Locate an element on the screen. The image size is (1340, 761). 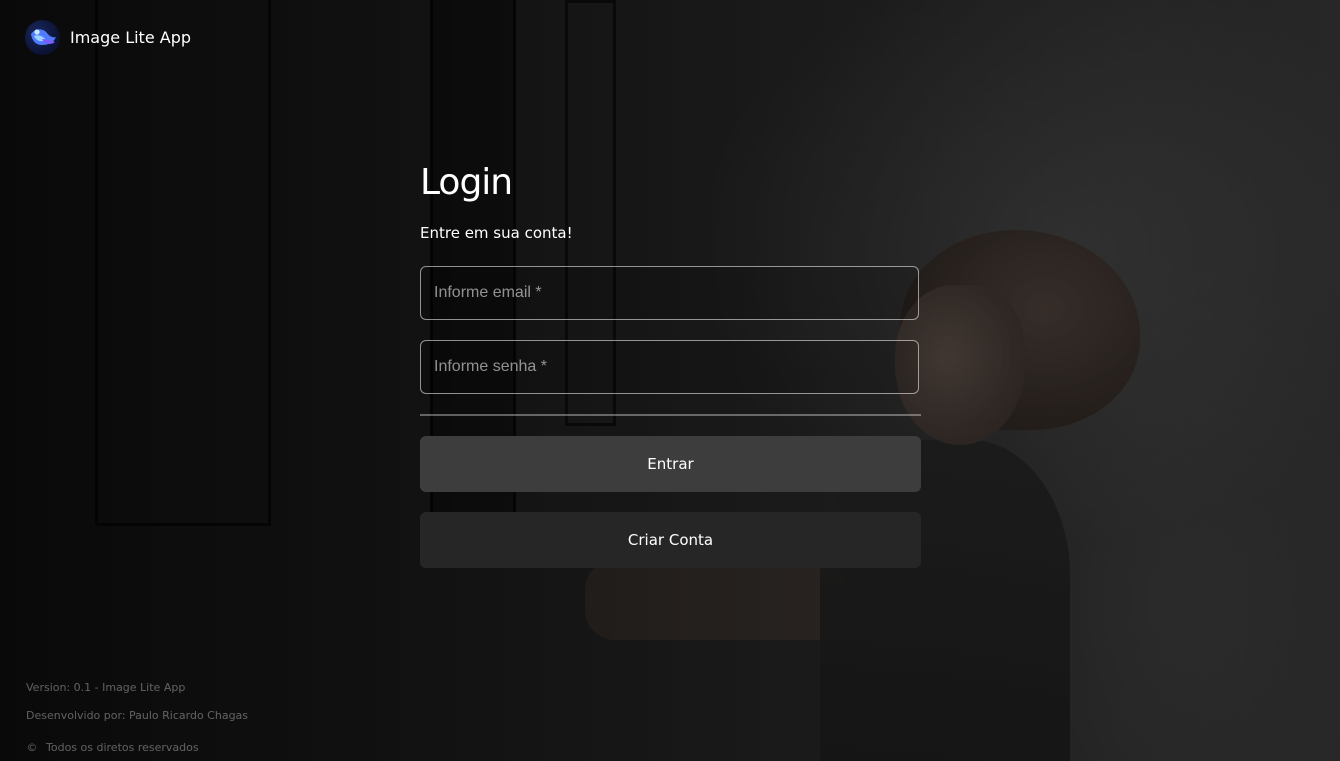
email-input is located at coordinates (669, 293).